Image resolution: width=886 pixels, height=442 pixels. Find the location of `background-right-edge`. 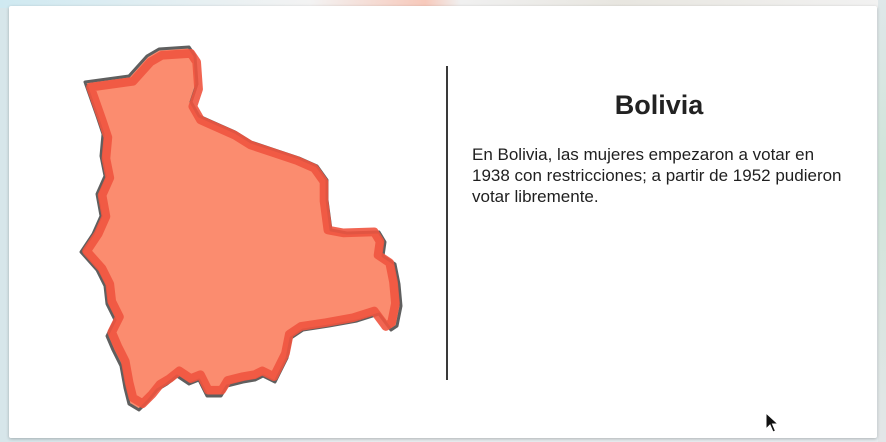

background-right-edge is located at coordinates (882, 221).